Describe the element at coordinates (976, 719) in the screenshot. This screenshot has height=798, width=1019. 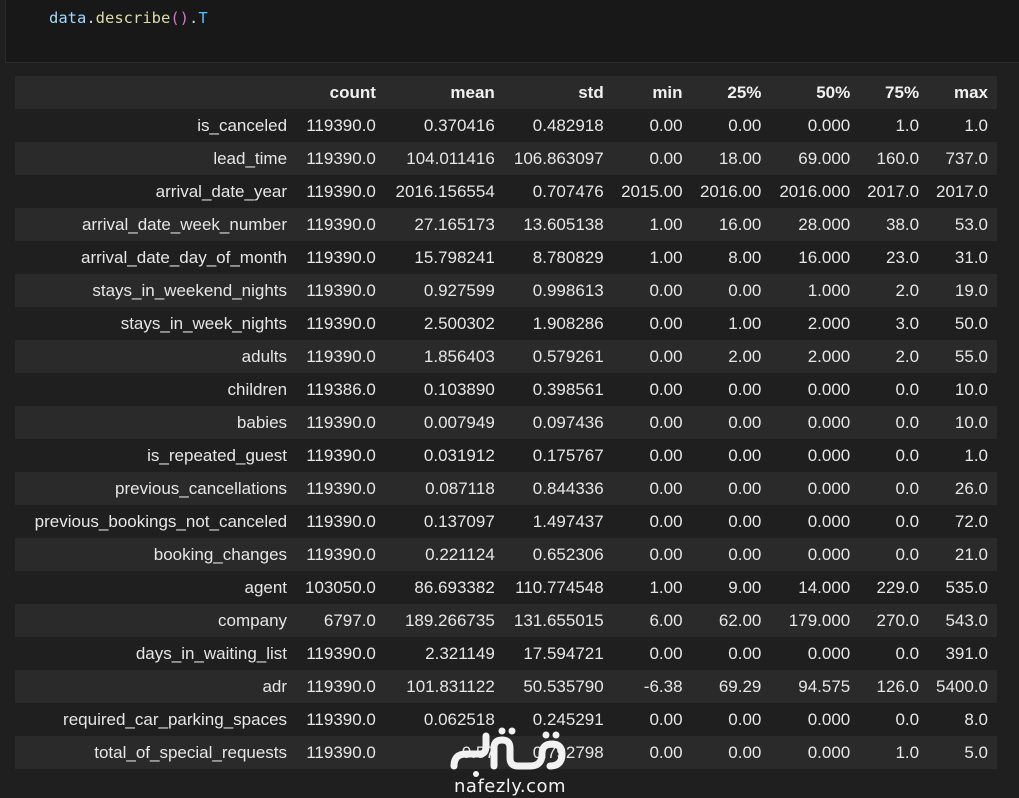
I see `table-cell: 8.0` at that location.